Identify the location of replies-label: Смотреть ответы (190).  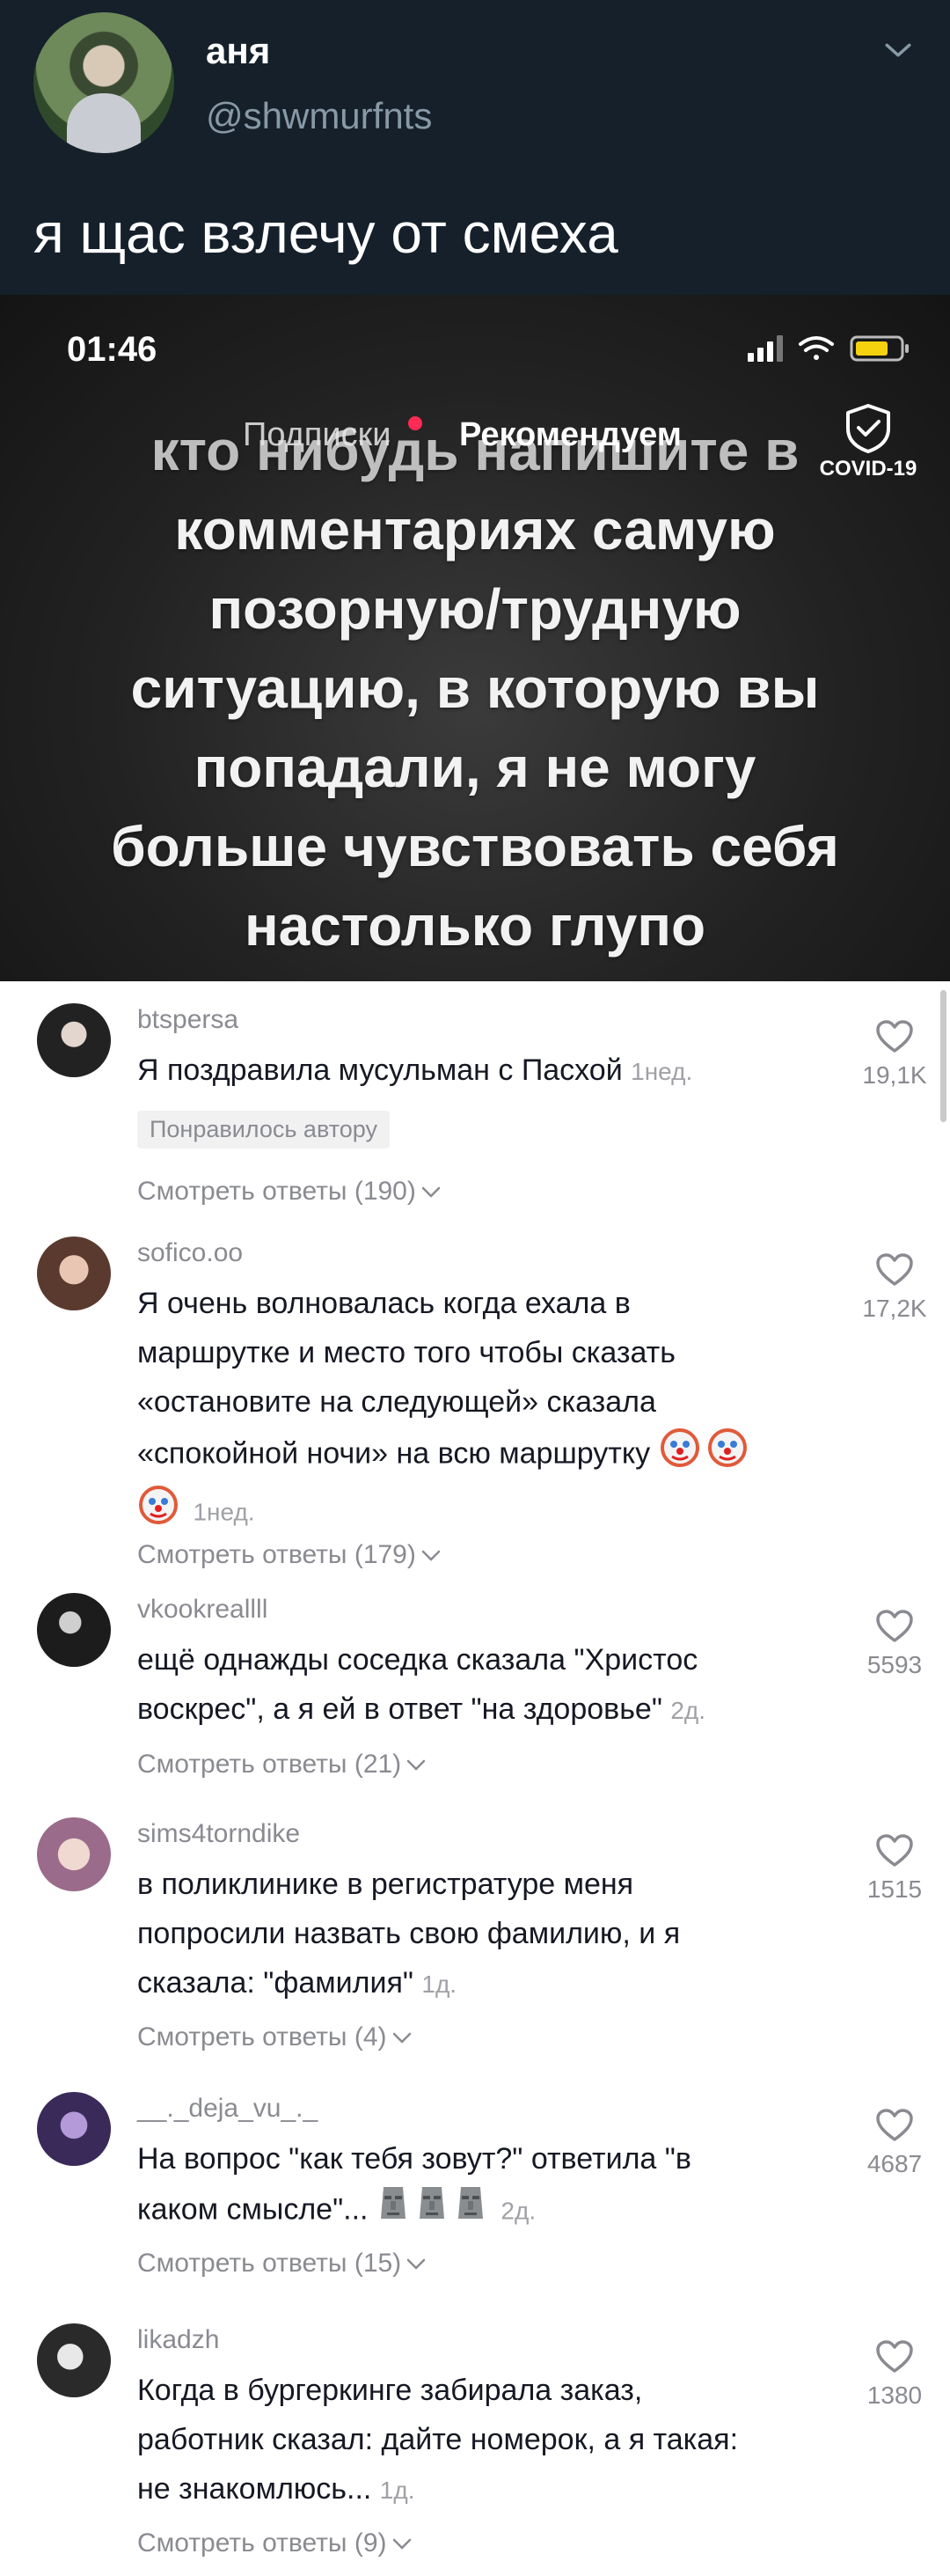
(276, 1191).